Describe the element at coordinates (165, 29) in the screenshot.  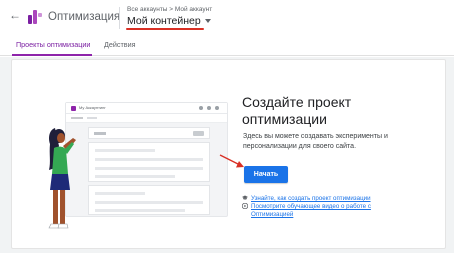
I see `annotation-underline` at that location.